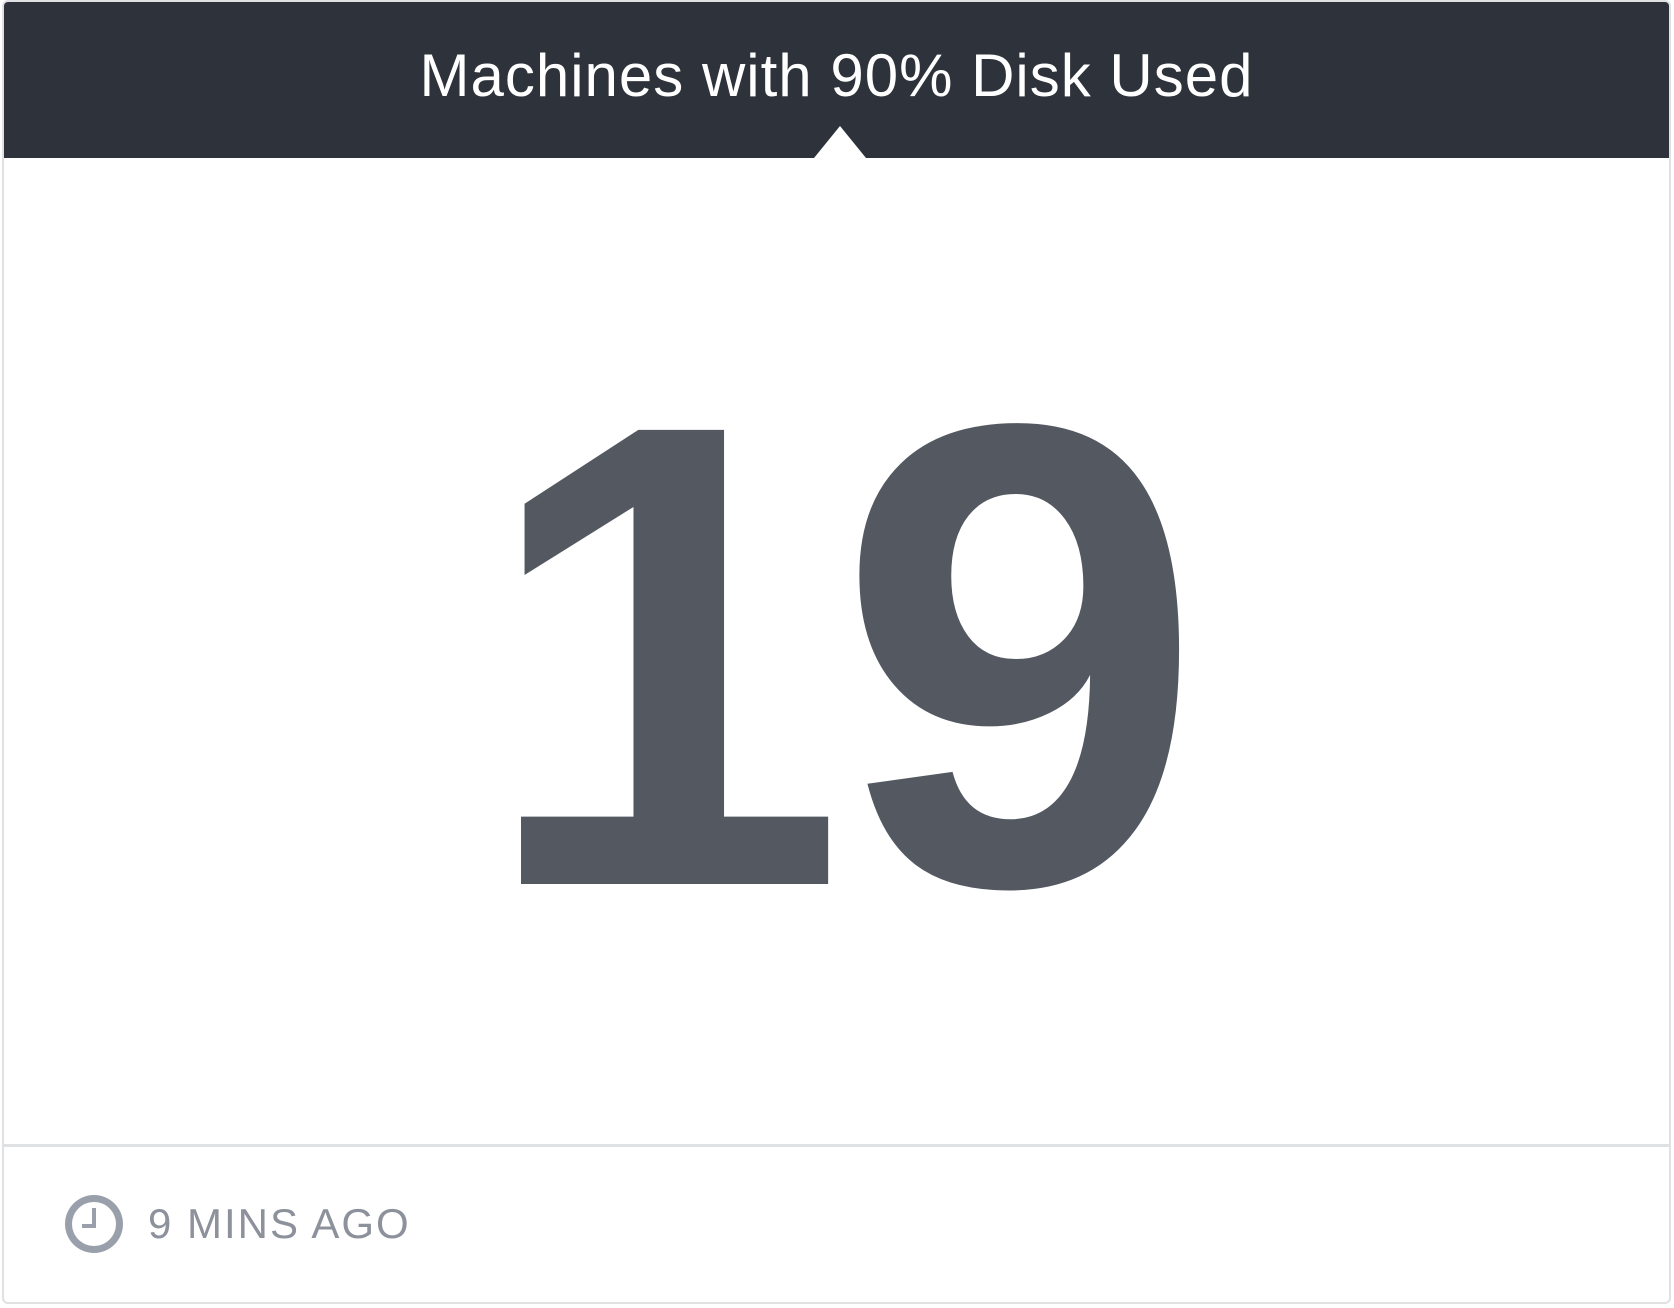  What do you see at coordinates (279, 1223) in the screenshot?
I see `last-updated-text: 9 MINS AGO` at bounding box center [279, 1223].